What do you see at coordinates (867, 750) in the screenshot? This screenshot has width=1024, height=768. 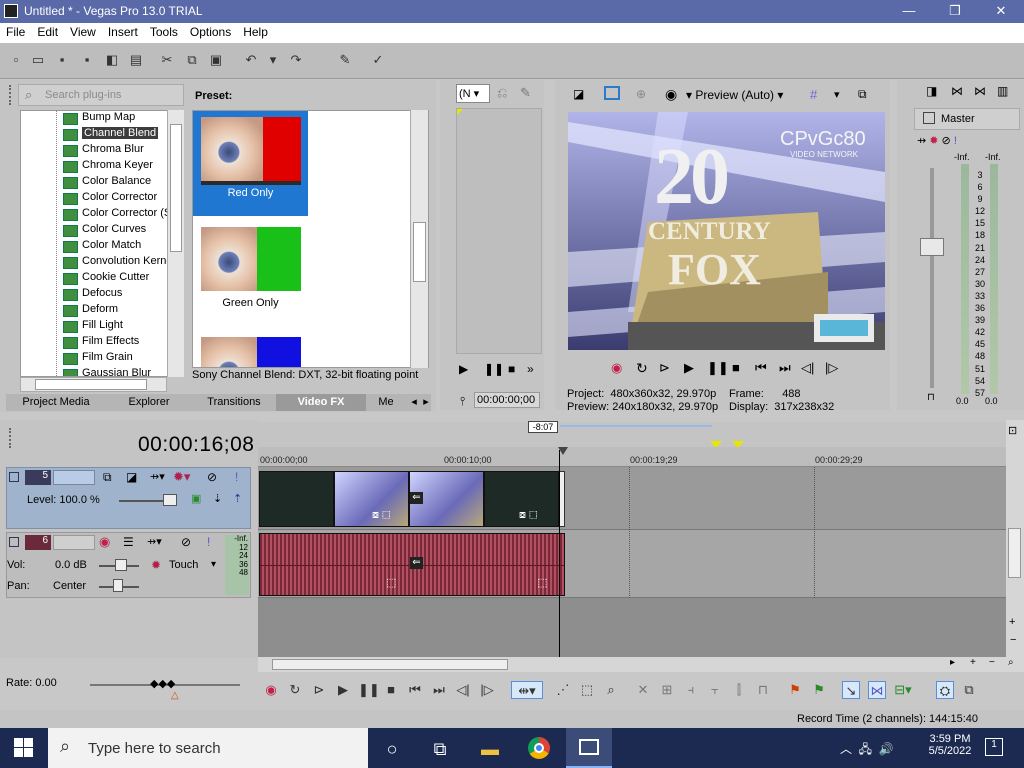 I see `tray-icons: ︿ 🖧 🔊` at bounding box center [867, 750].